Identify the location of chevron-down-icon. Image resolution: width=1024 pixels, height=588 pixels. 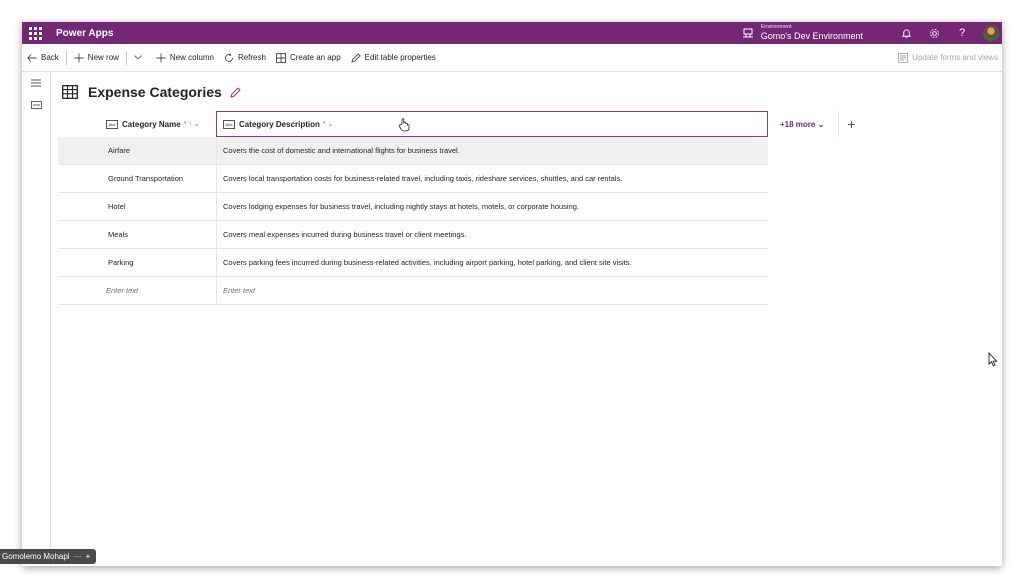
(138, 57).